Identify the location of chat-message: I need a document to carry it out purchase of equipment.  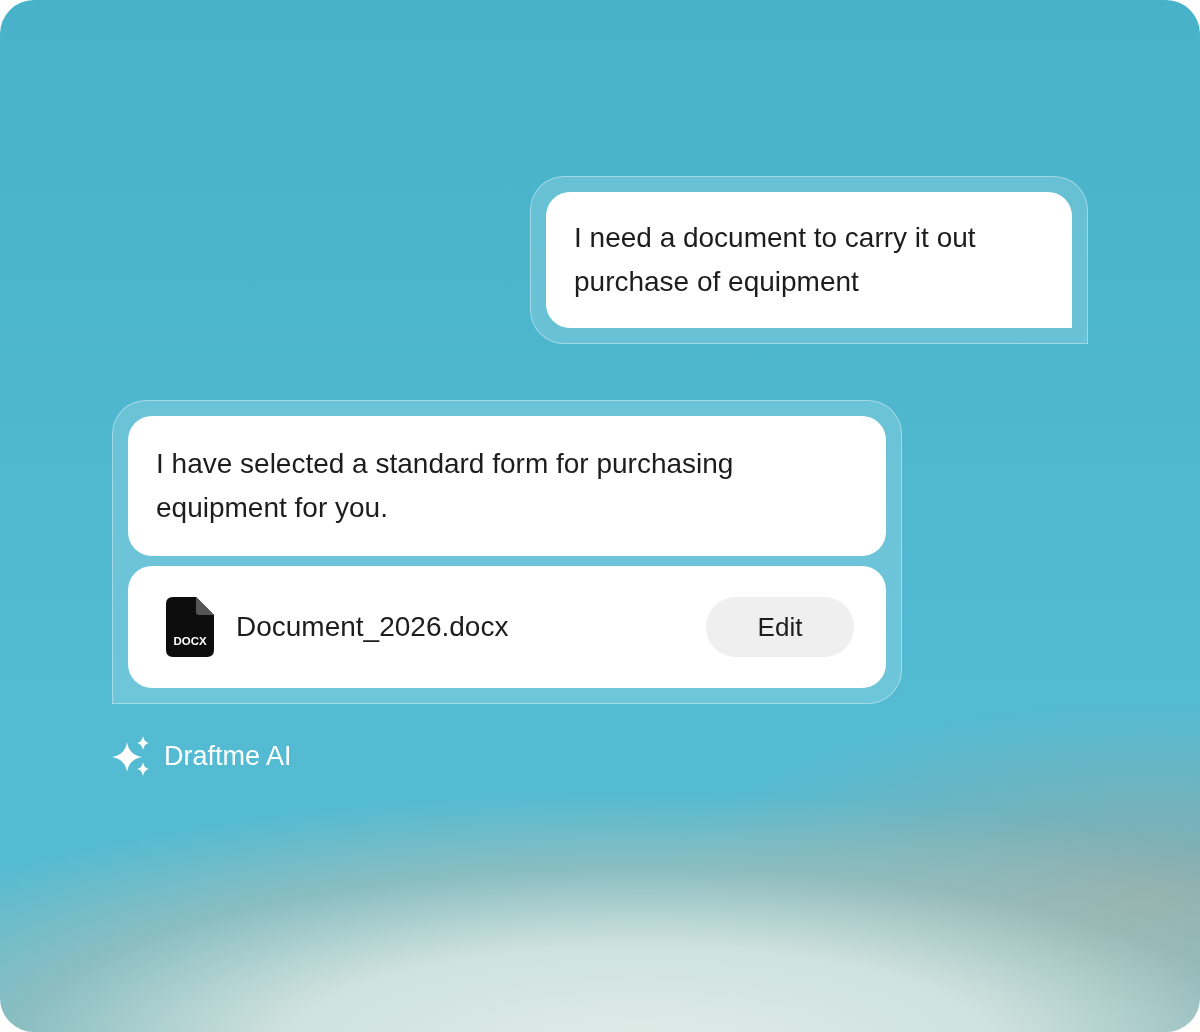
(809, 260).